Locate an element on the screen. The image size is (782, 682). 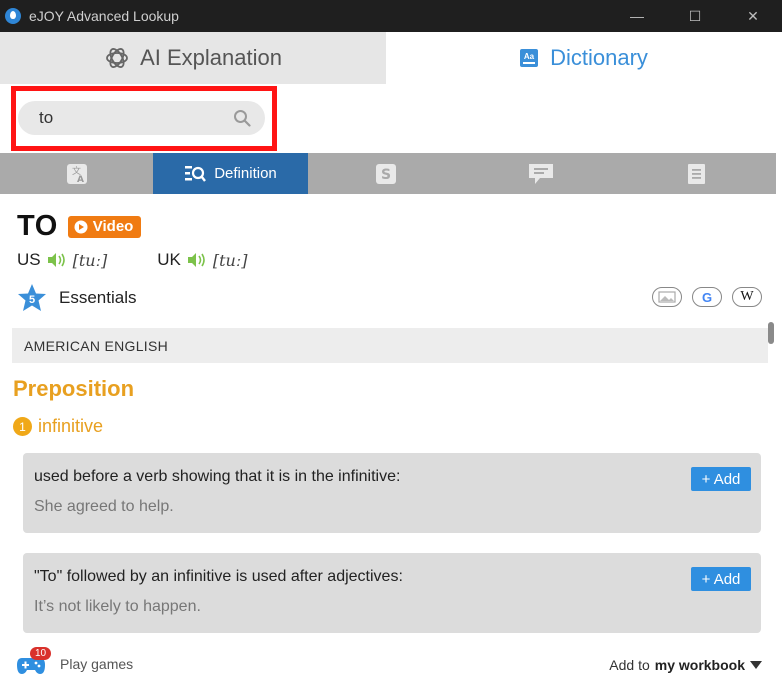
app-drop-icon is located at coordinates (13, 16).